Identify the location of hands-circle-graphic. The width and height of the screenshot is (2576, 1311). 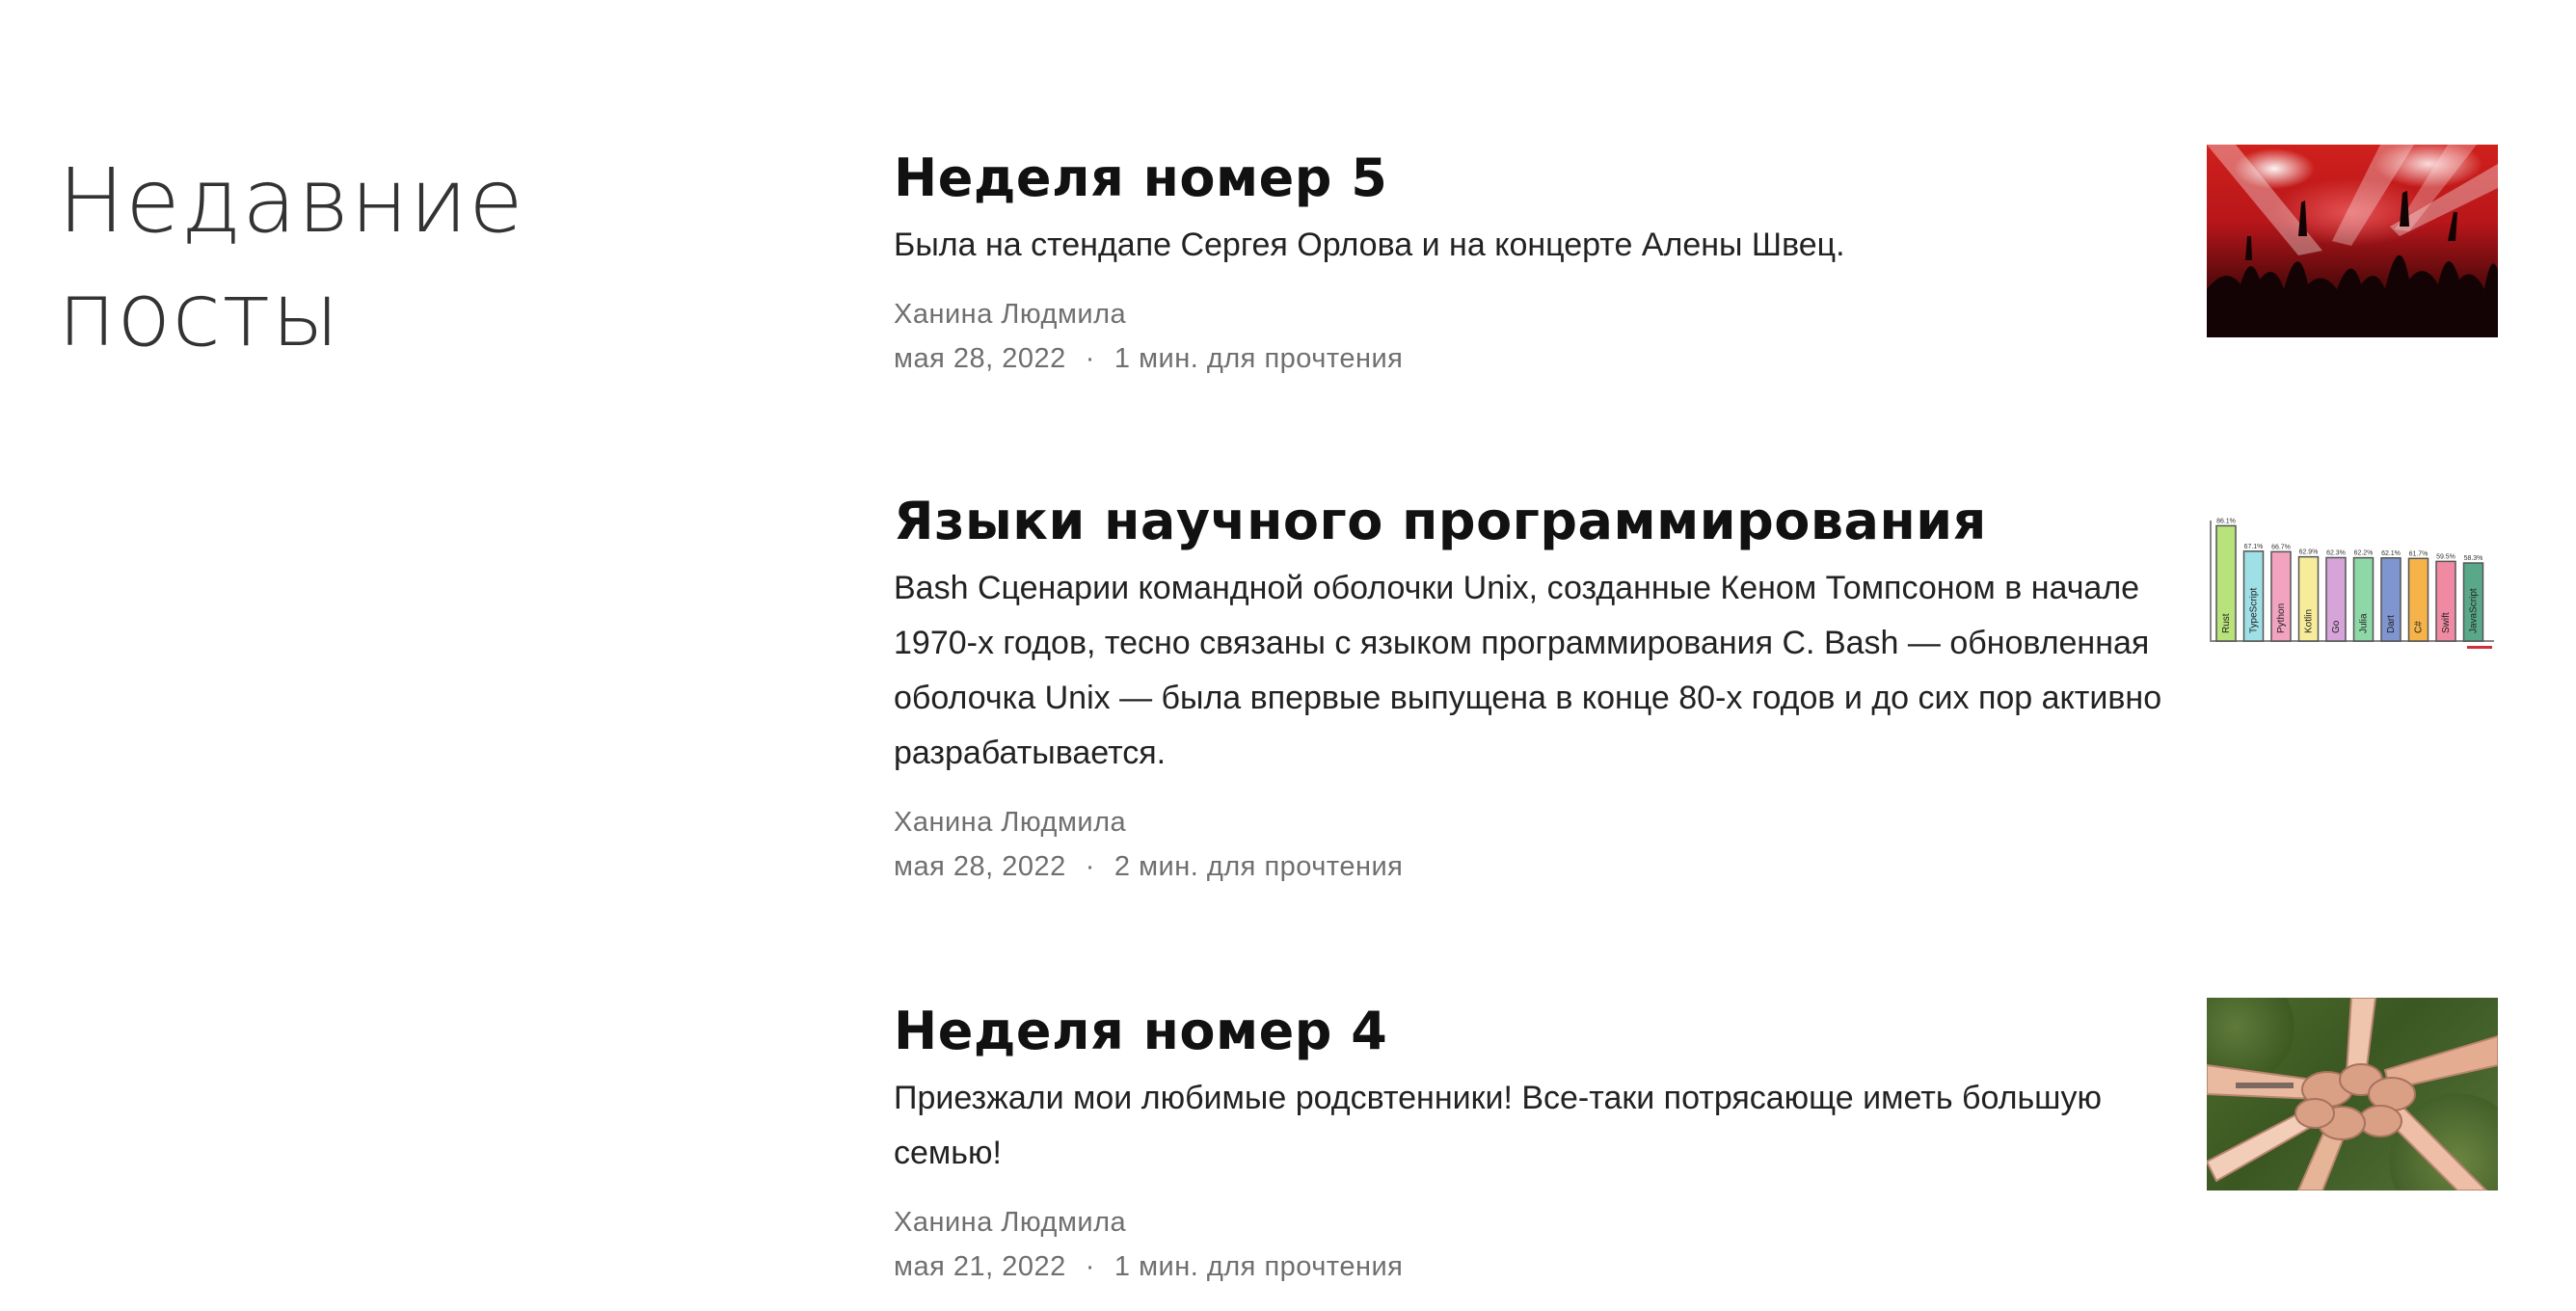
(2353, 1094).